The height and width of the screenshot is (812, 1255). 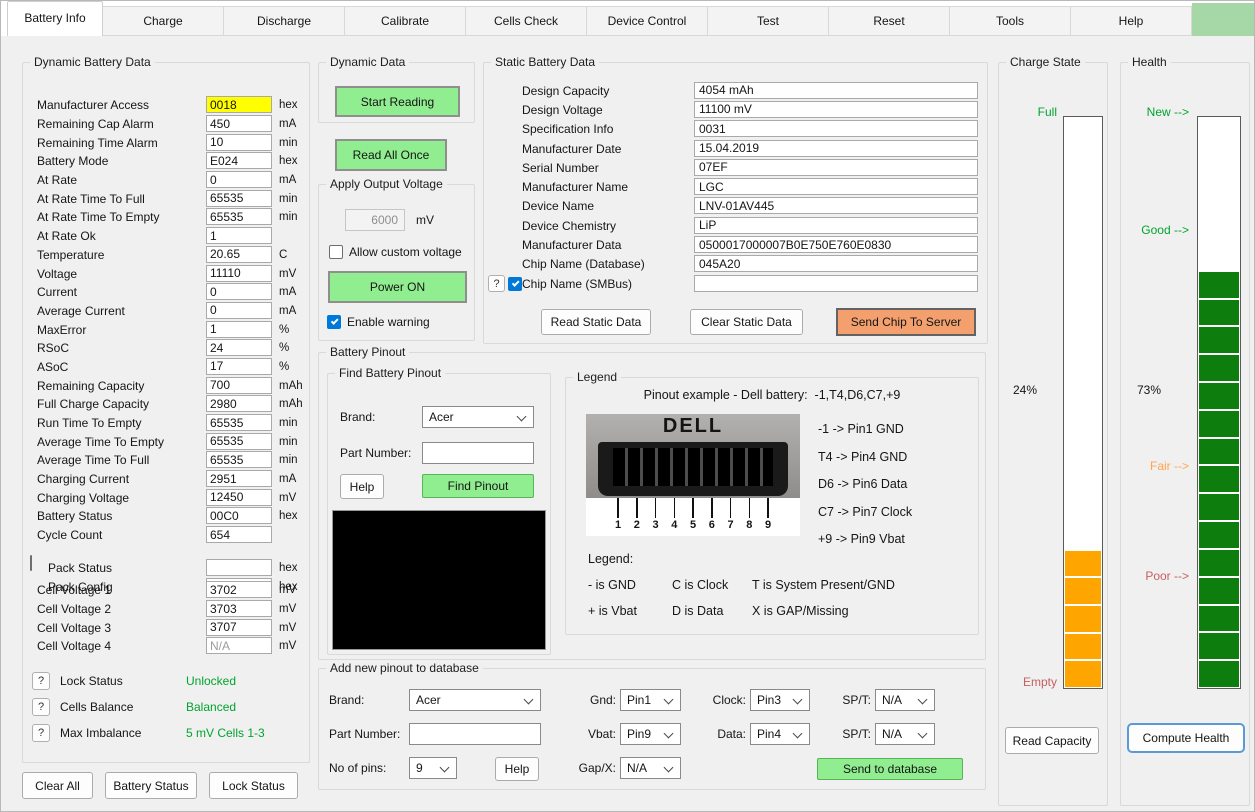 What do you see at coordinates (836, 148) in the screenshot?
I see `field-value-input: 15.04.2019` at bounding box center [836, 148].